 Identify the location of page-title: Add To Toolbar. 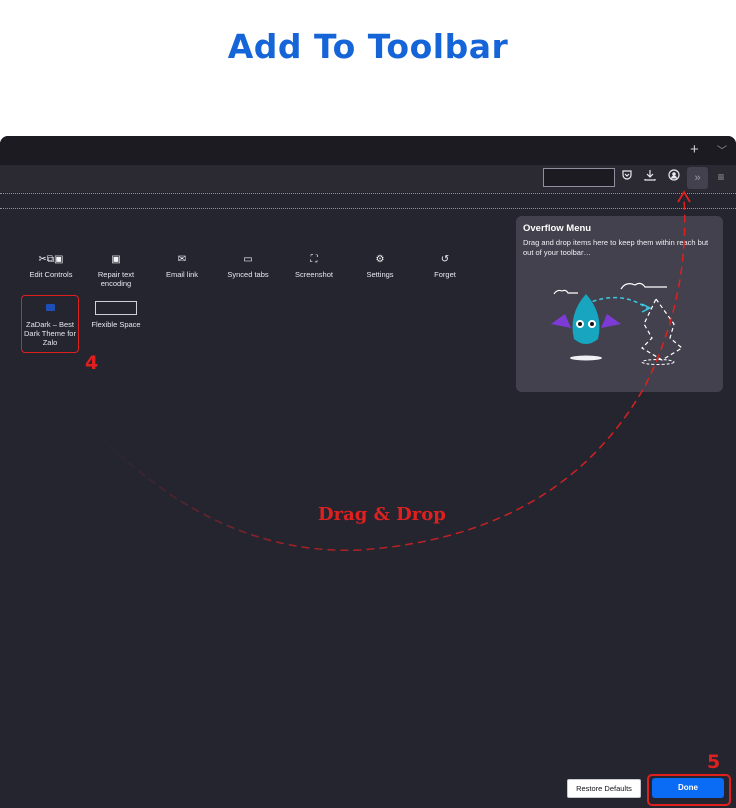
(368, 46).